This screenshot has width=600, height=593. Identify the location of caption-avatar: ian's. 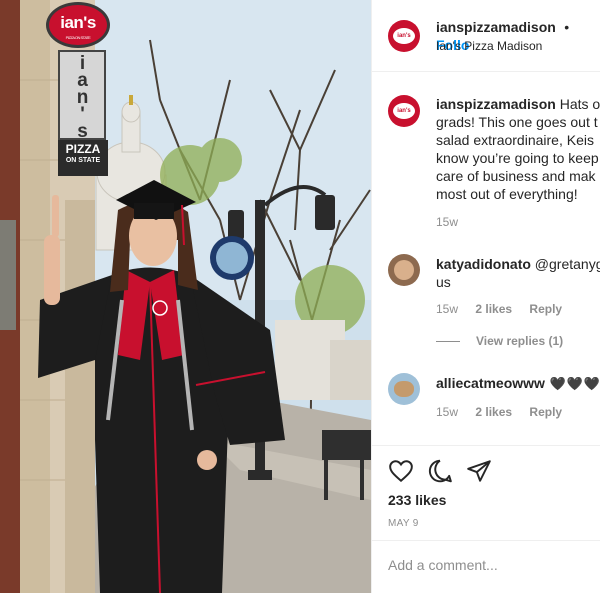
(404, 111).